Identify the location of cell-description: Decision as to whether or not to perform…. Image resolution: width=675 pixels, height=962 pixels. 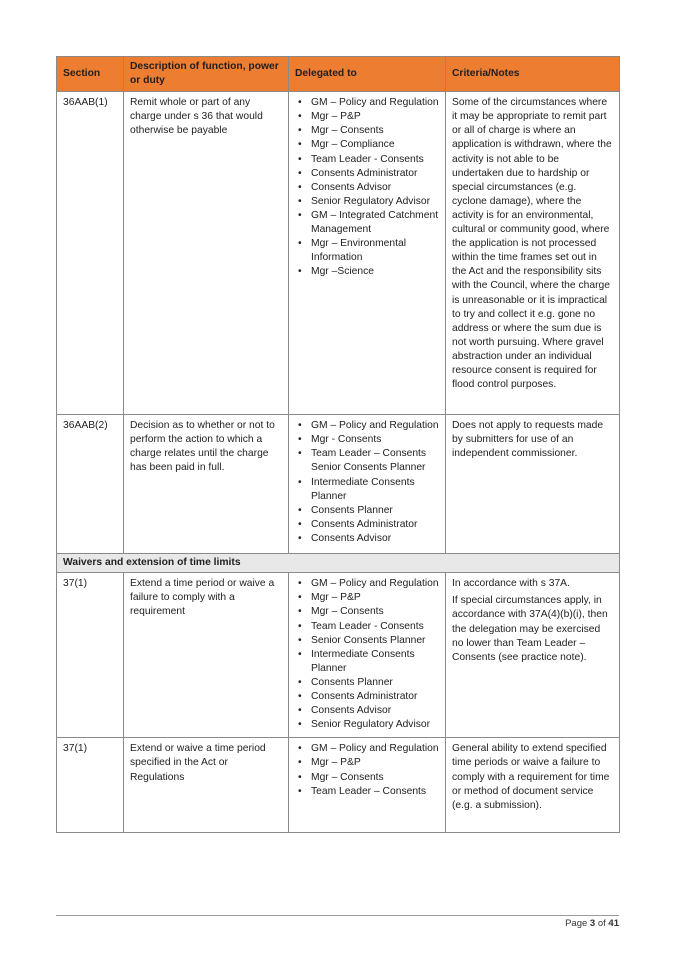
(206, 484).